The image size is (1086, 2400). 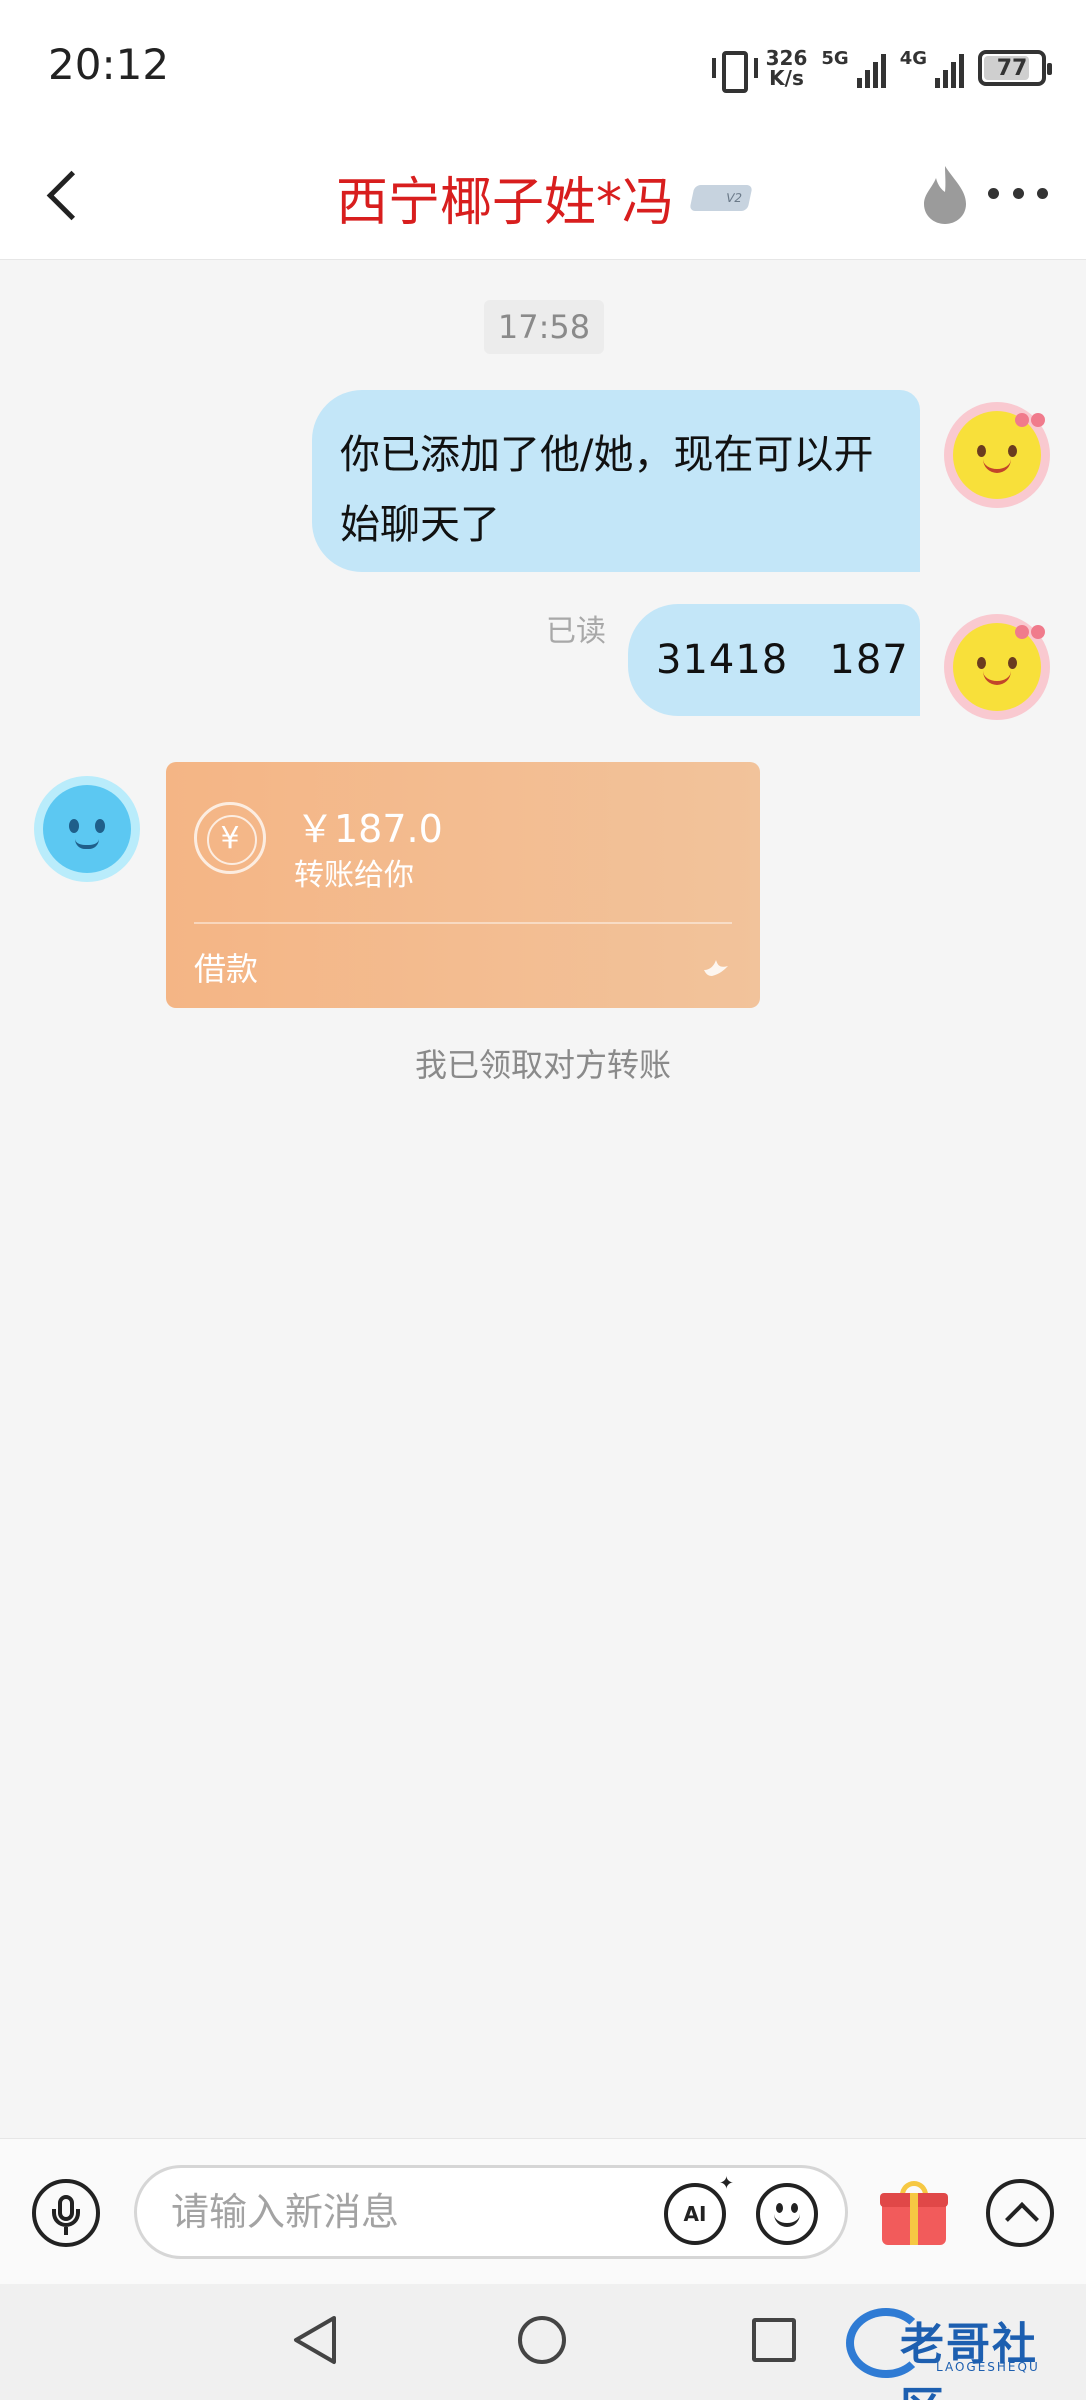 What do you see at coordinates (463, 923) in the screenshot?
I see `transfer-divider` at bounding box center [463, 923].